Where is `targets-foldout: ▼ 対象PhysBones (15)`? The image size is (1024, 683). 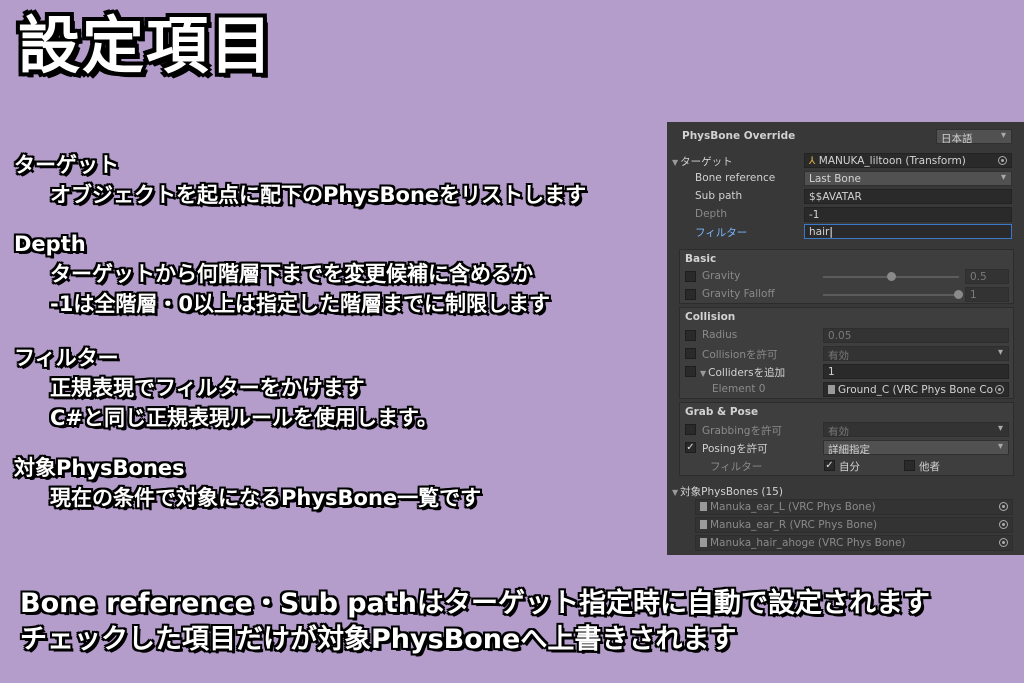
targets-foldout: ▼ 対象PhysBones (15) is located at coordinates (727, 491).